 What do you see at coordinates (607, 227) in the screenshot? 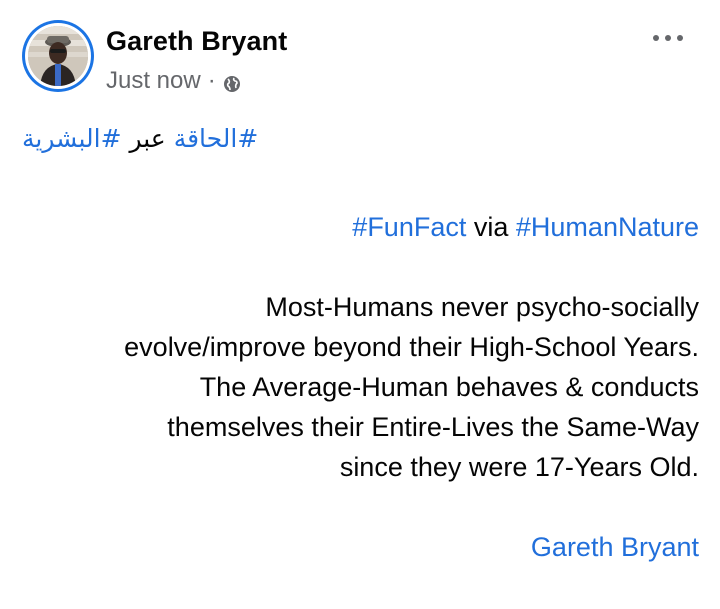
I see `hashtag-humannature: #HumanNature` at bounding box center [607, 227].